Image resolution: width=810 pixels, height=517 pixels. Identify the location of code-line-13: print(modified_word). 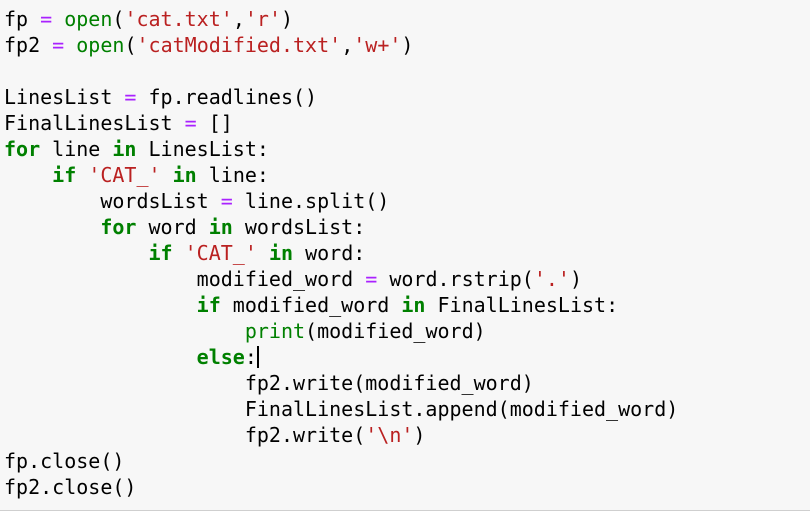
(407, 331).